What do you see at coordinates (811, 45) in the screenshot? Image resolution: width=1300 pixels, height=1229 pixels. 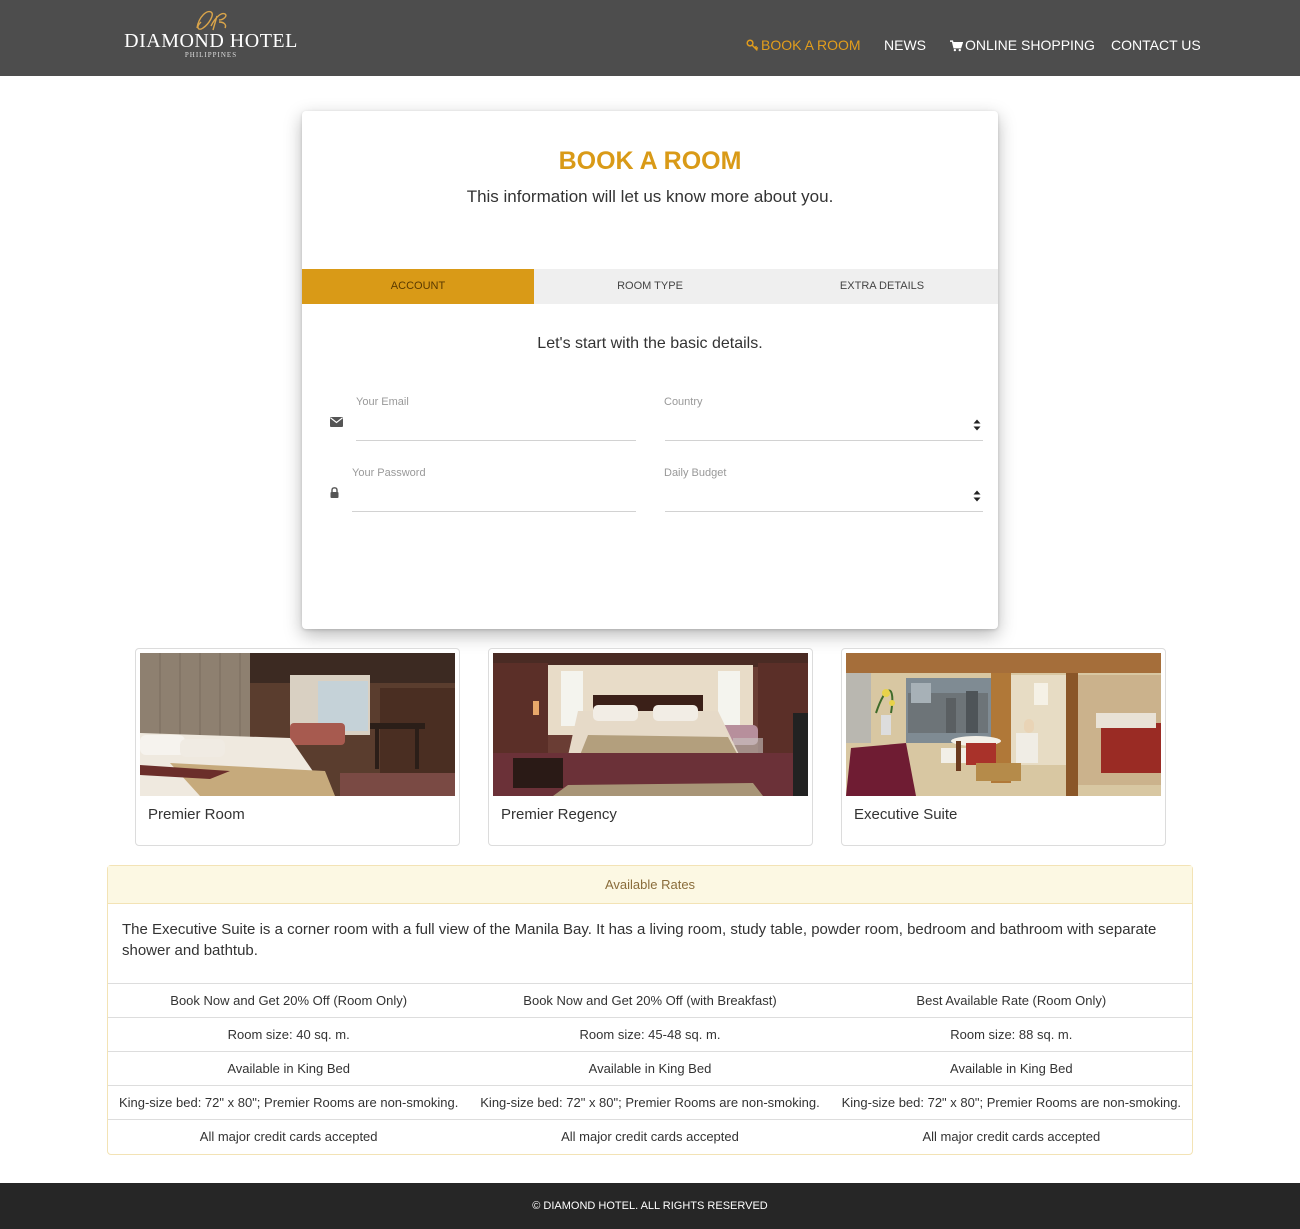 I see `nav-book-a-room-label: BOOK A ROOM` at bounding box center [811, 45].